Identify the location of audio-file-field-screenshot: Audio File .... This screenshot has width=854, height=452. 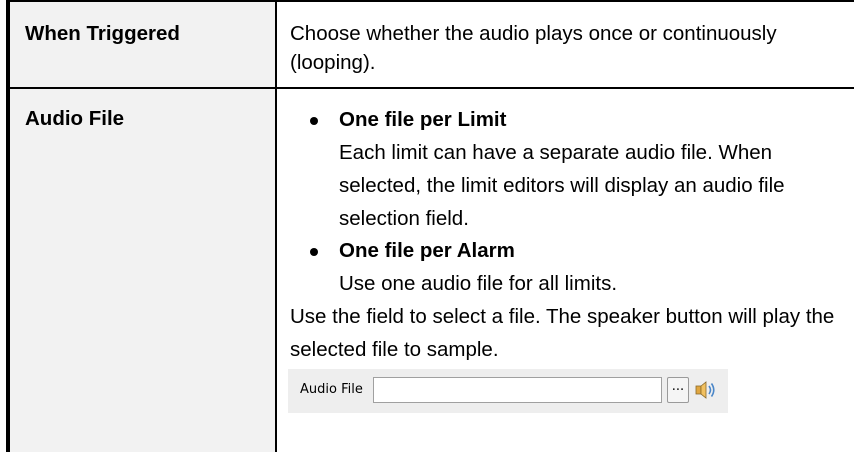
(508, 391).